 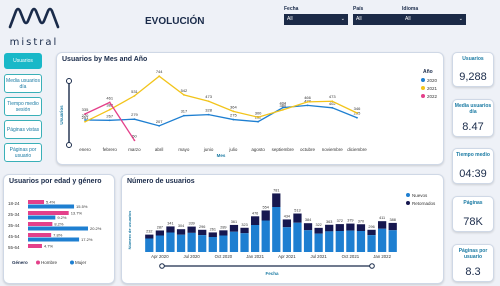 What do you see at coordinates (85, 109) in the screenshot?
I see `data-label: 335` at bounding box center [85, 109].